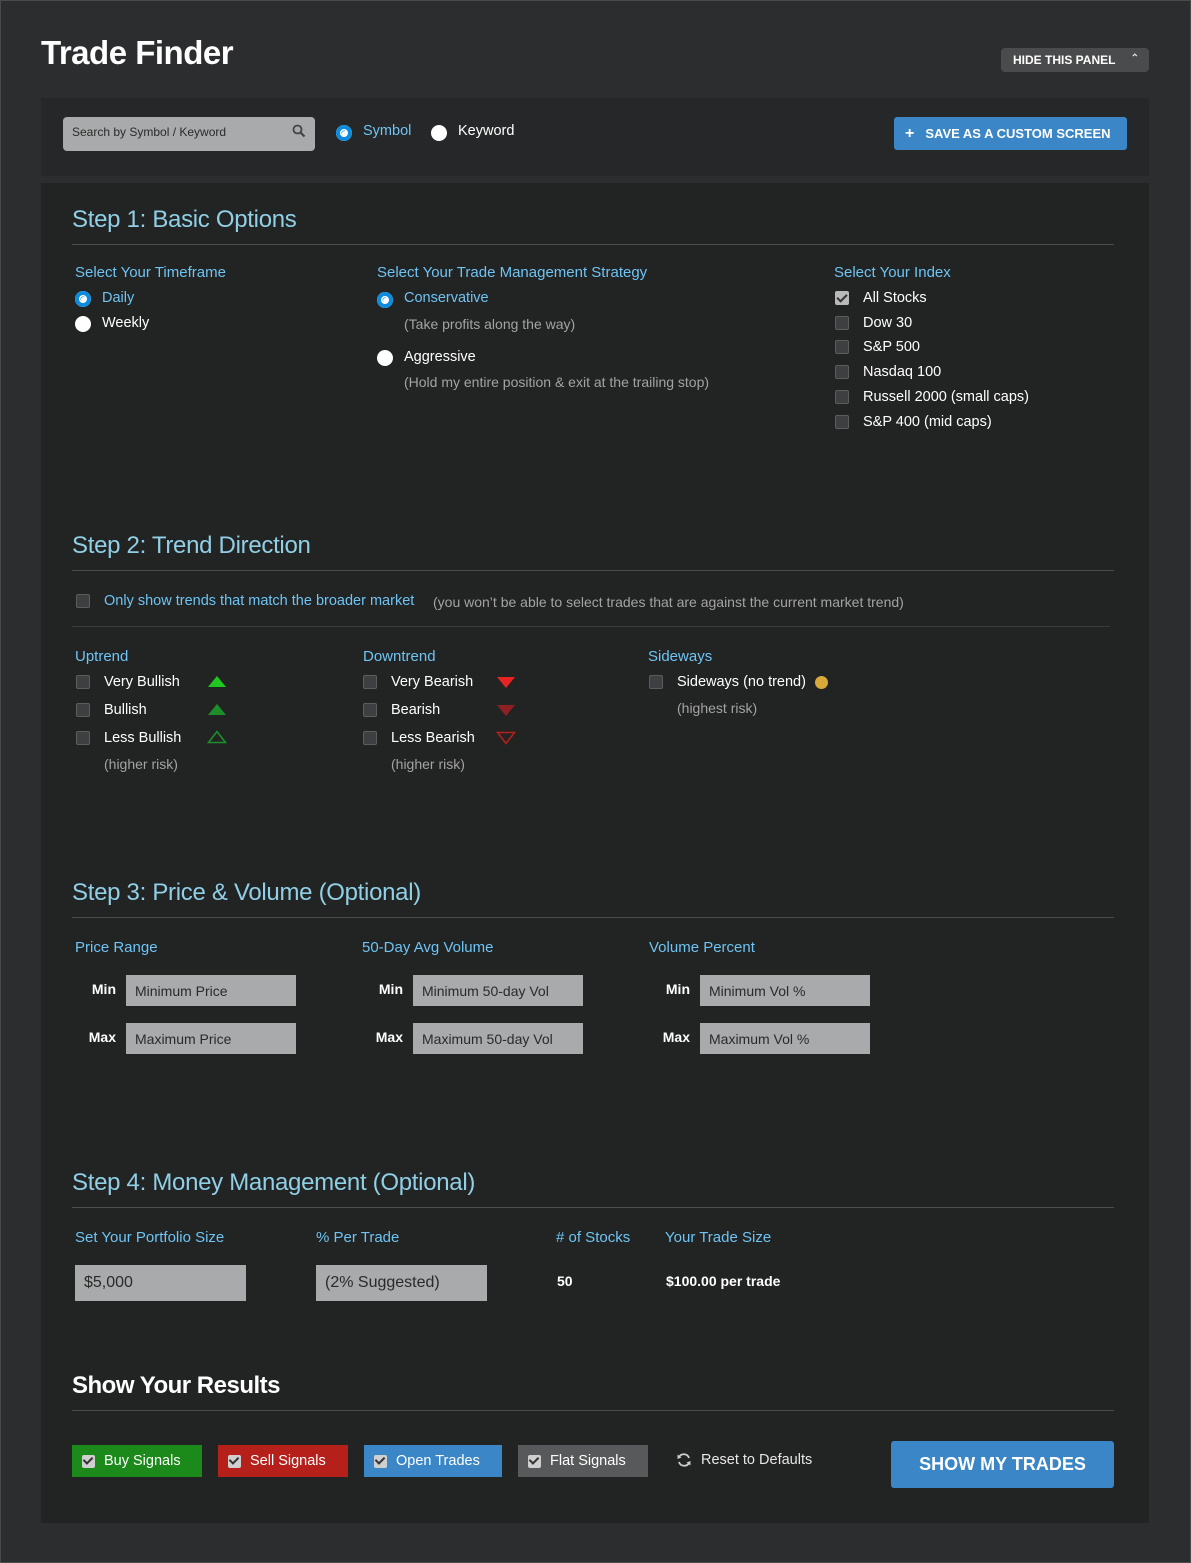 The image size is (1191, 1563). Describe the element at coordinates (141, 764) in the screenshot. I see `uptrend-note: (higher risk)` at that location.